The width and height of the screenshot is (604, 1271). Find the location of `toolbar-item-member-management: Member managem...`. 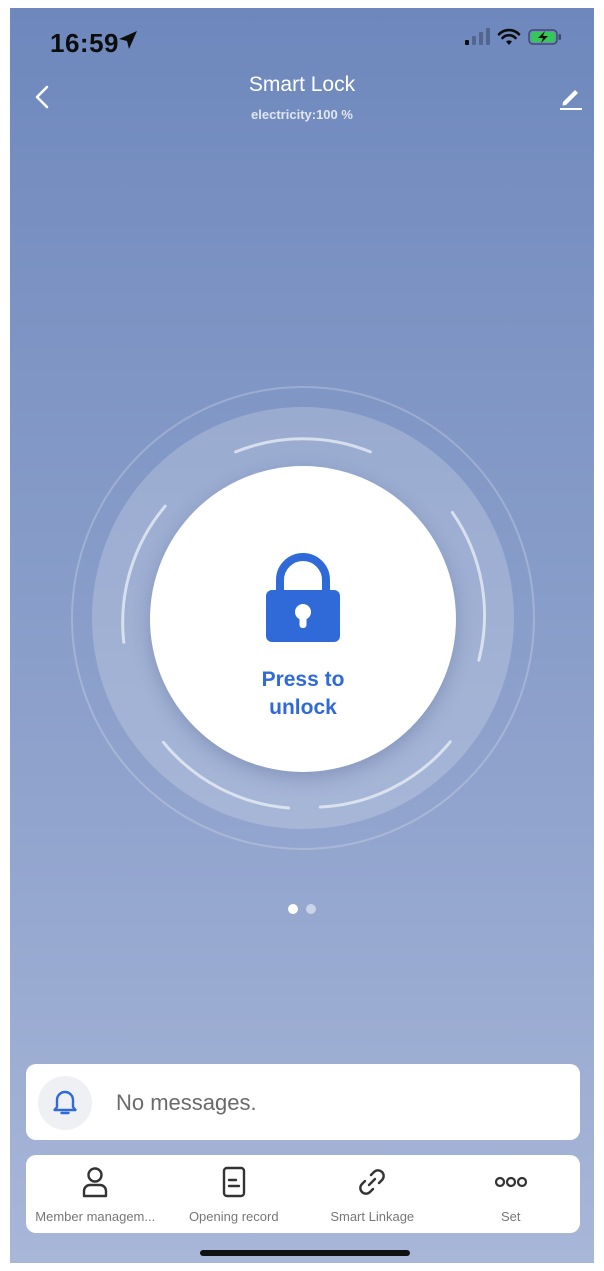

toolbar-item-member-management: Member managem... is located at coordinates (95, 1194).